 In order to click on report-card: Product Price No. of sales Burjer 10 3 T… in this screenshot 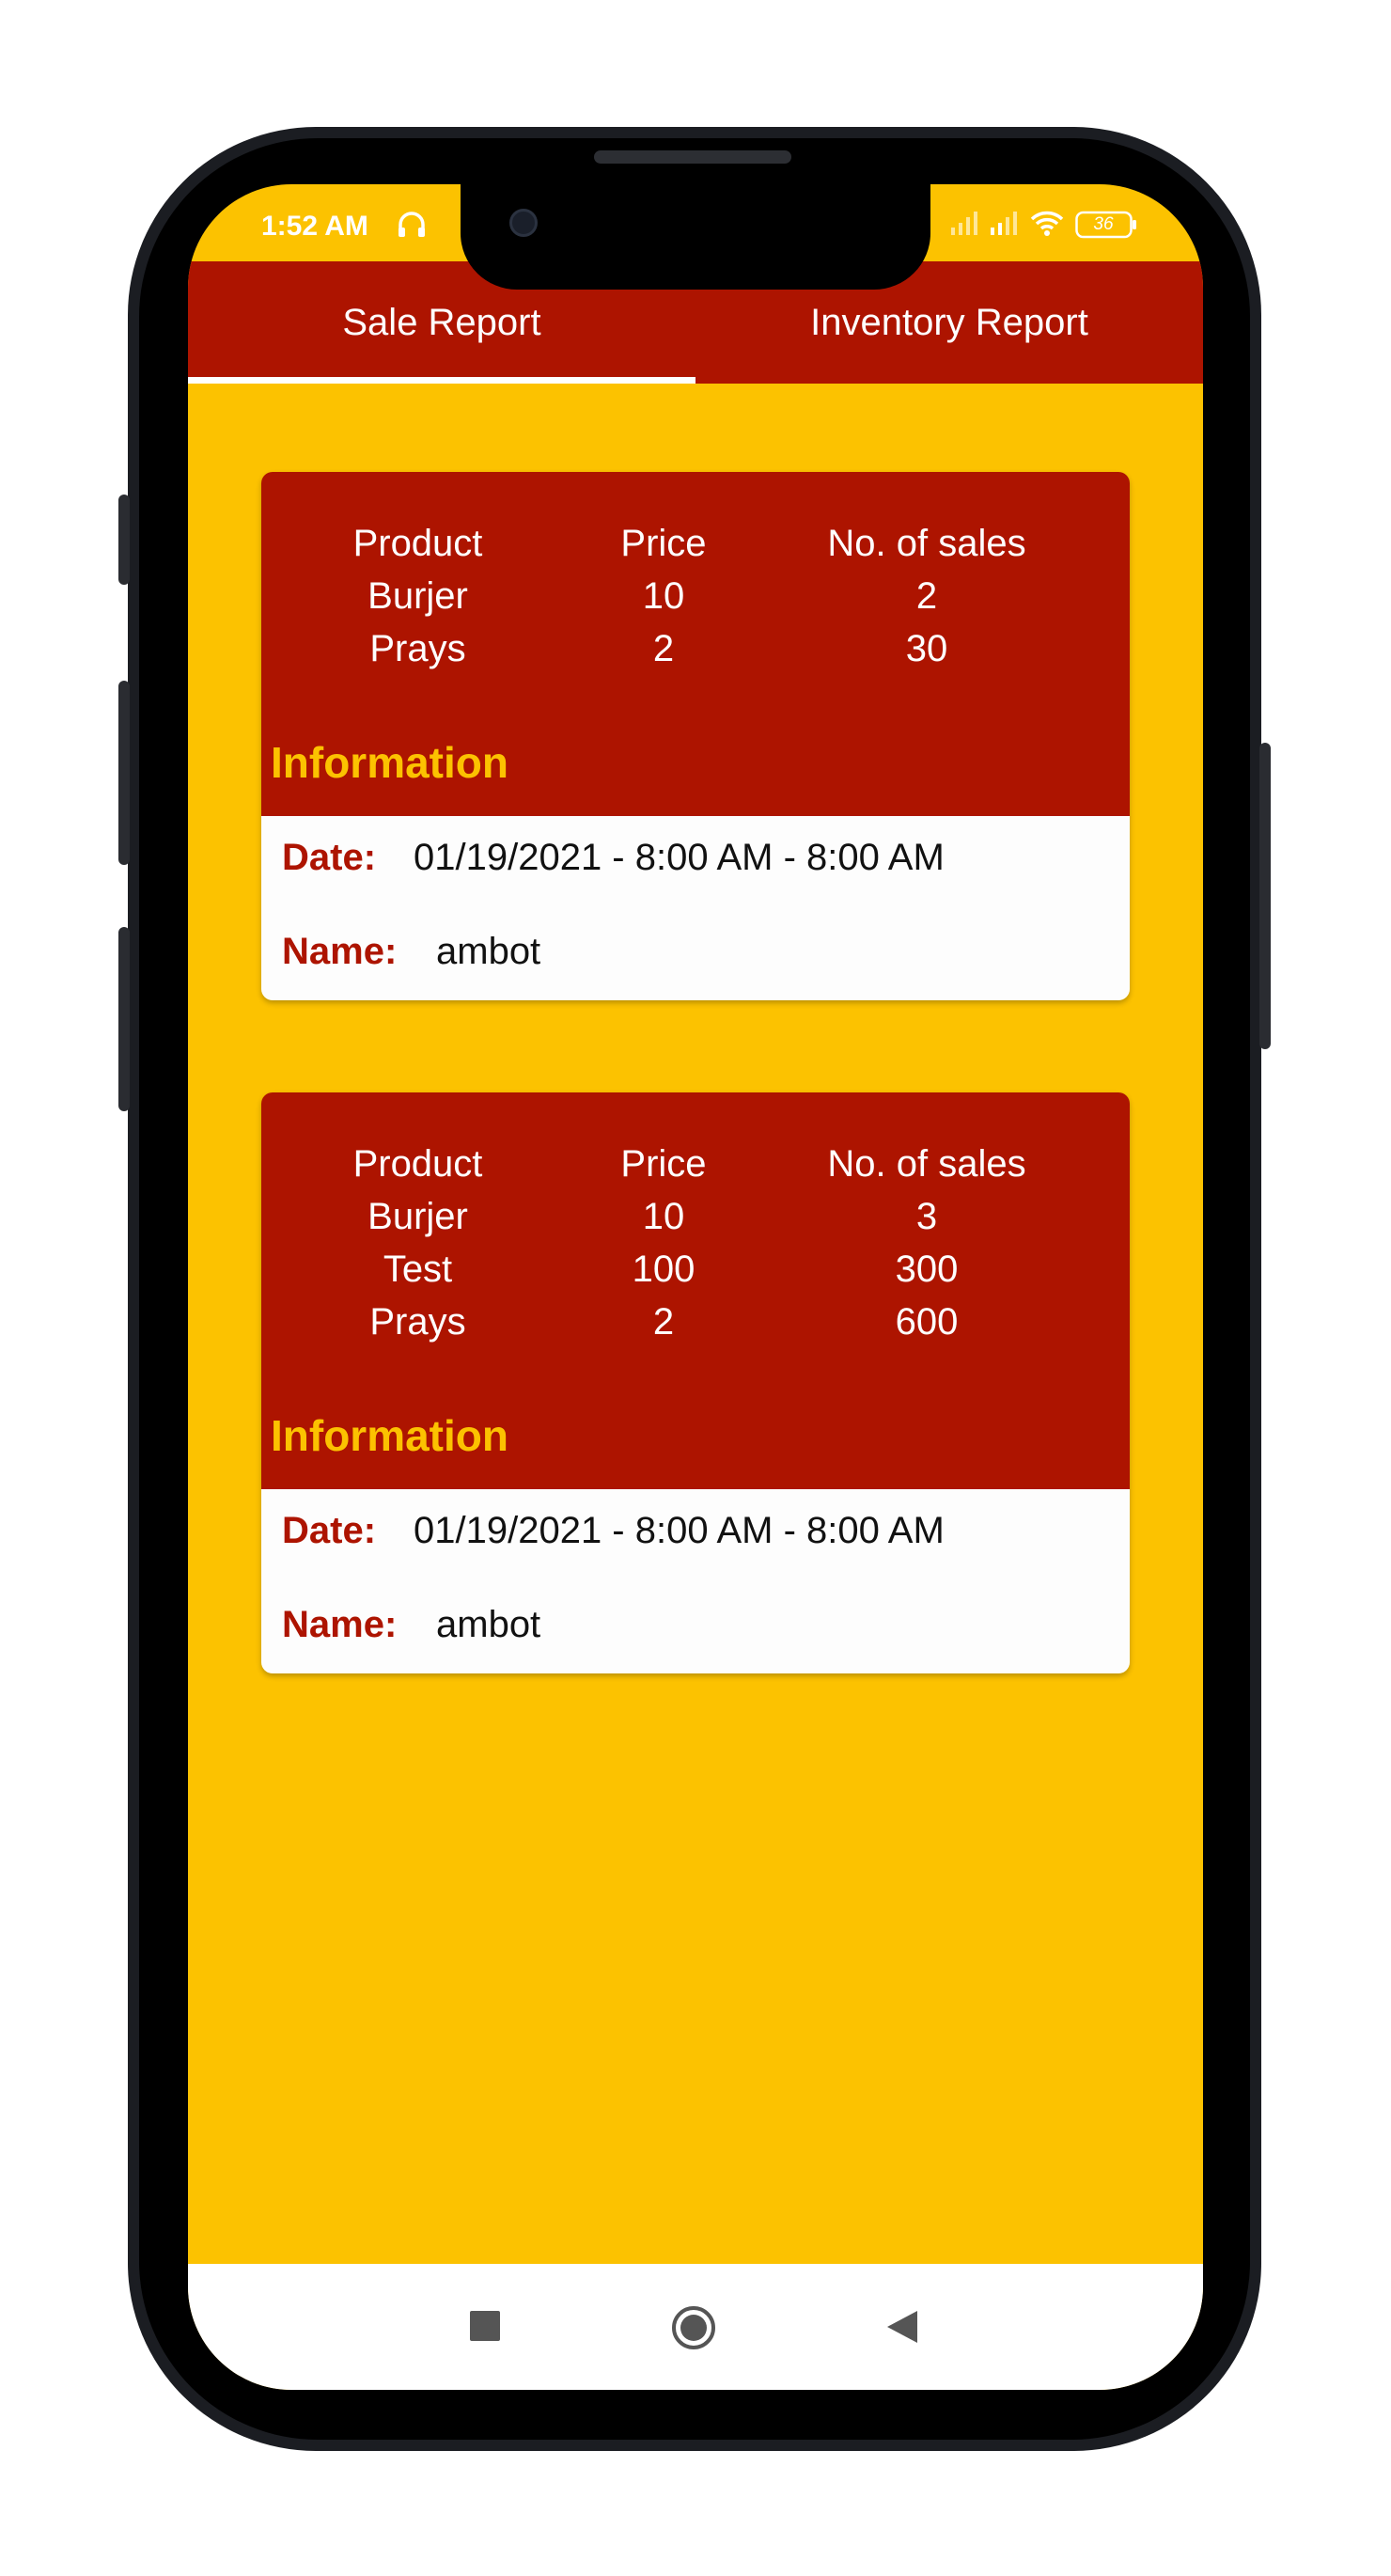, I will do `click(696, 1383)`.